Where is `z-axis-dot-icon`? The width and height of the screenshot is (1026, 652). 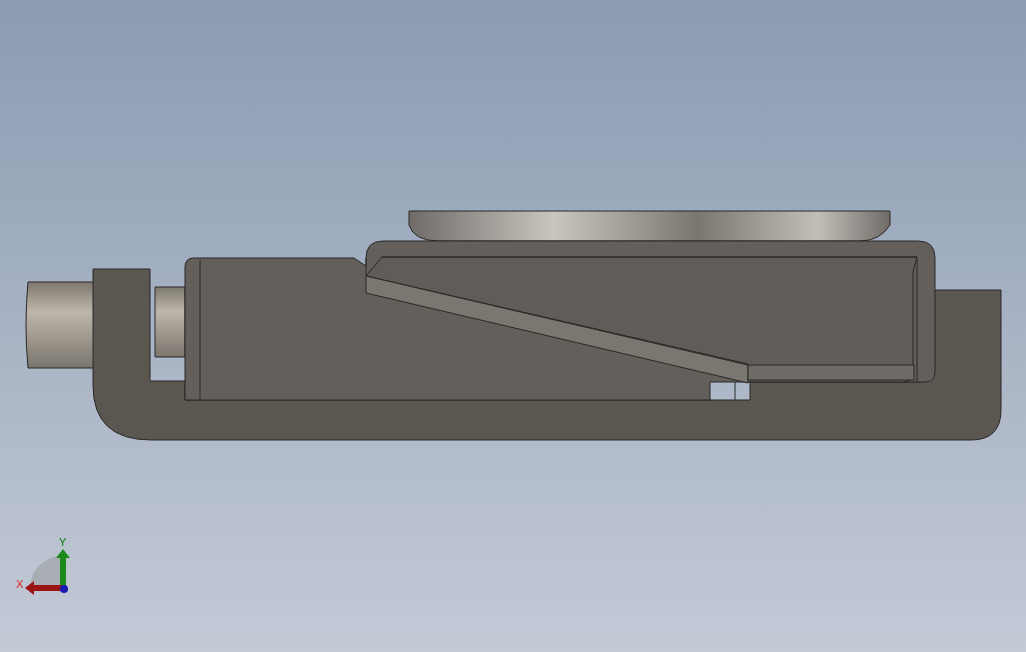 z-axis-dot-icon is located at coordinates (64, 589).